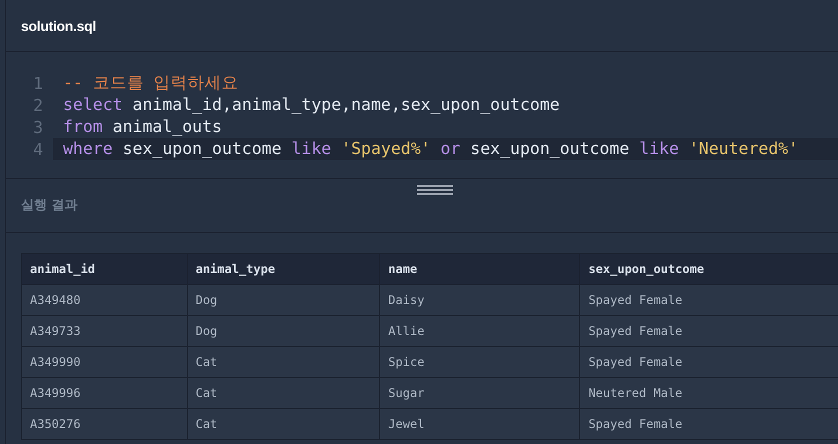 The width and height of the screenshot is (838, 444). What do you see at coordinates (38, 127) in the screenshot?
I see `line-number: 3` at bounding box center [38, 127].